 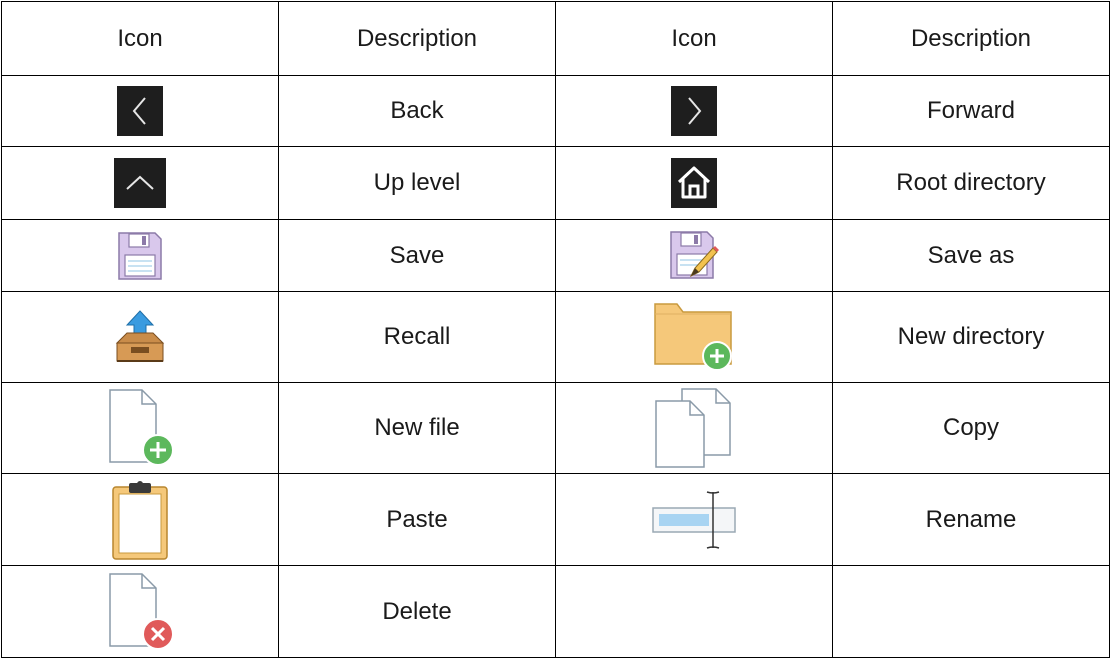 I want to click on save-icon, so click(x=140, y=256).